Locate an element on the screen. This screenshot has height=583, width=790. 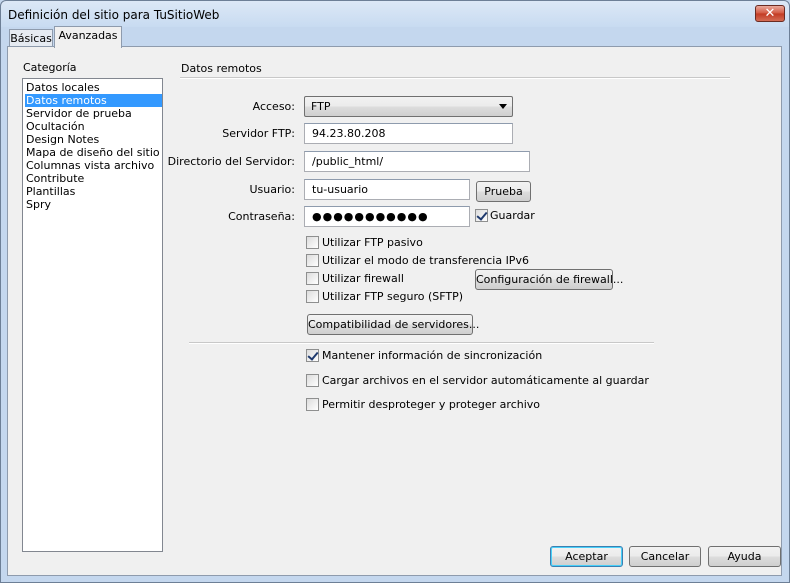
category-item-datos-remotos: Datos remotos is located at coordinates (93, 100).